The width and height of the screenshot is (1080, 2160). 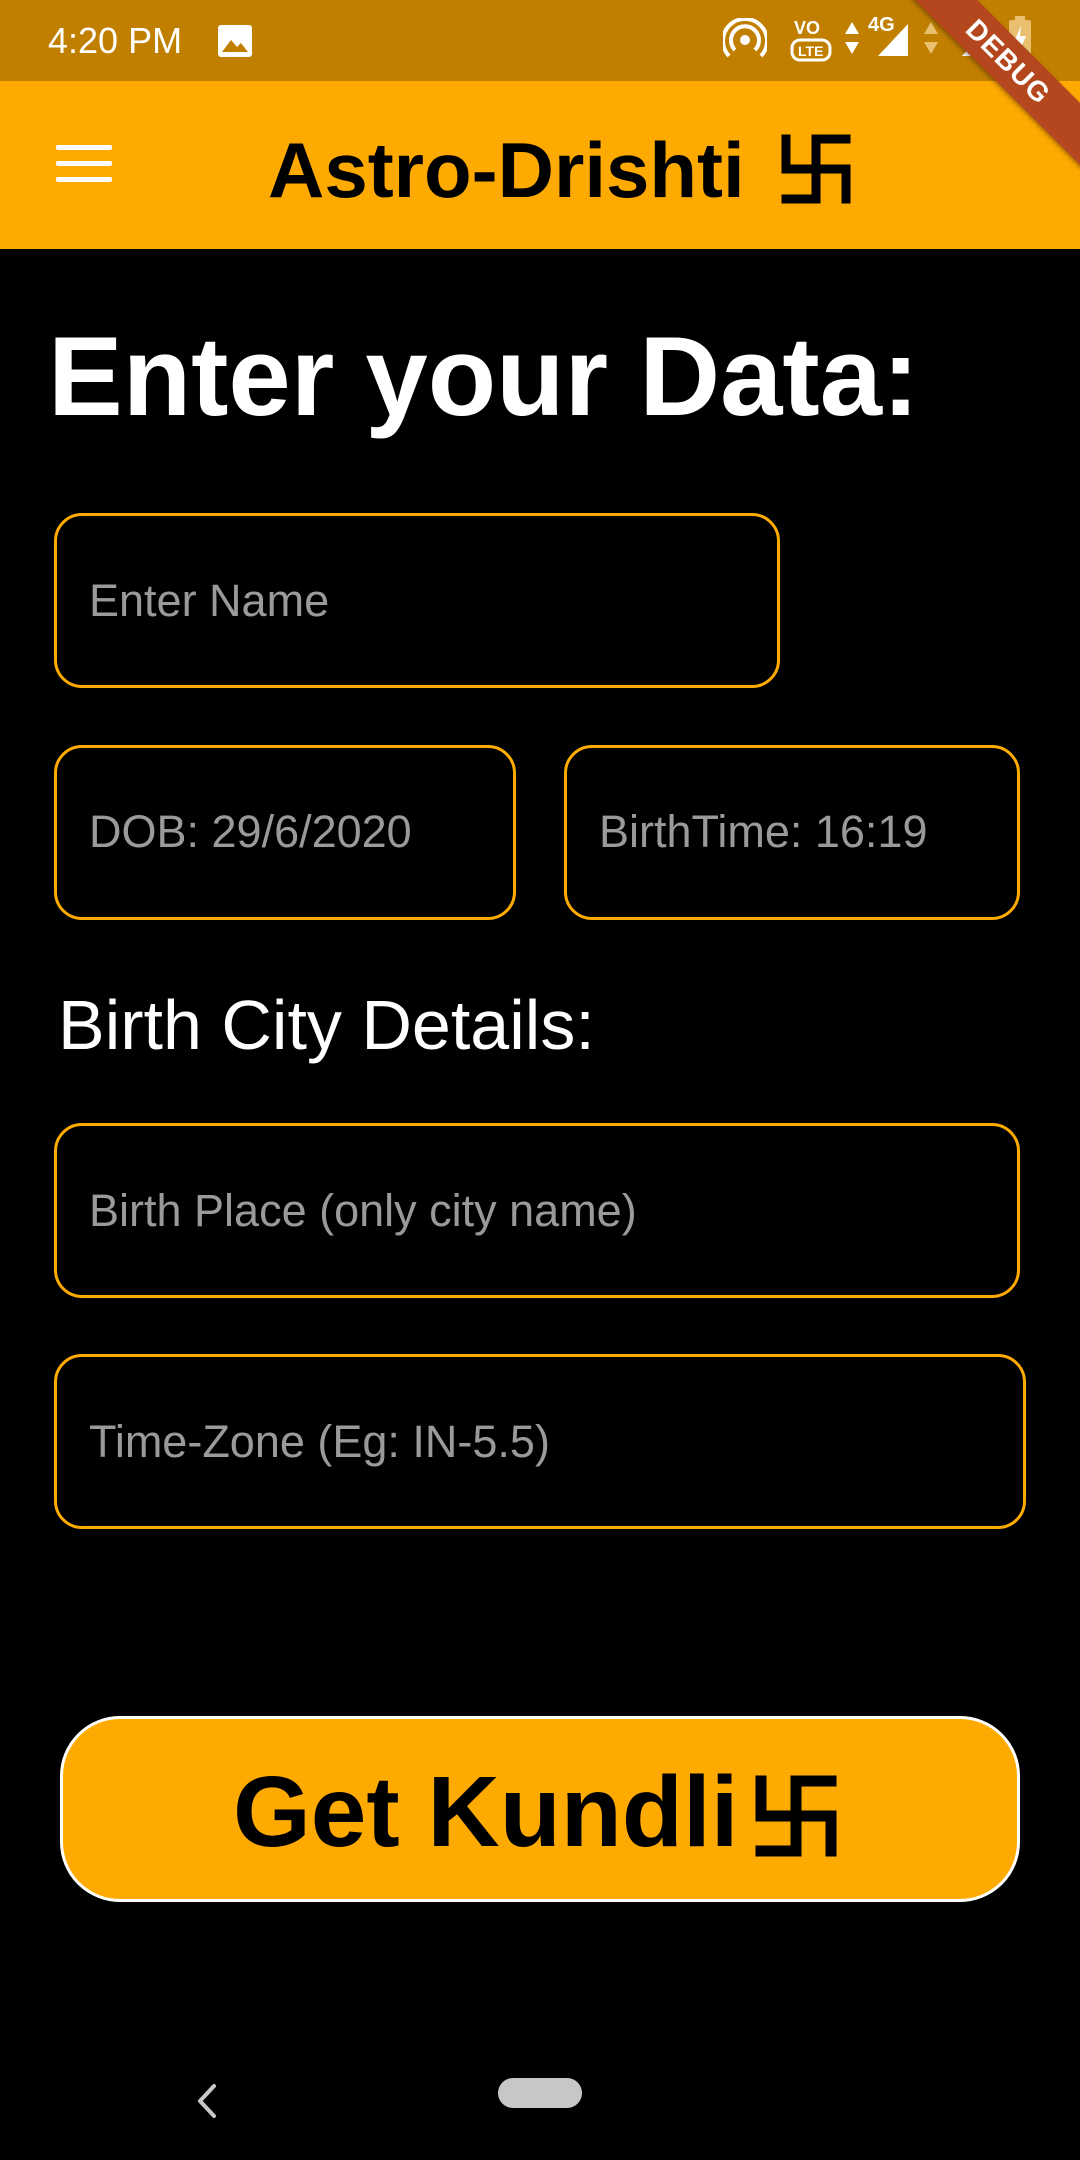 What do you see at coordinates (811, 40) in the screenshot?
I see `volte-icon: VO LTE` at bounding box center [811, 40].